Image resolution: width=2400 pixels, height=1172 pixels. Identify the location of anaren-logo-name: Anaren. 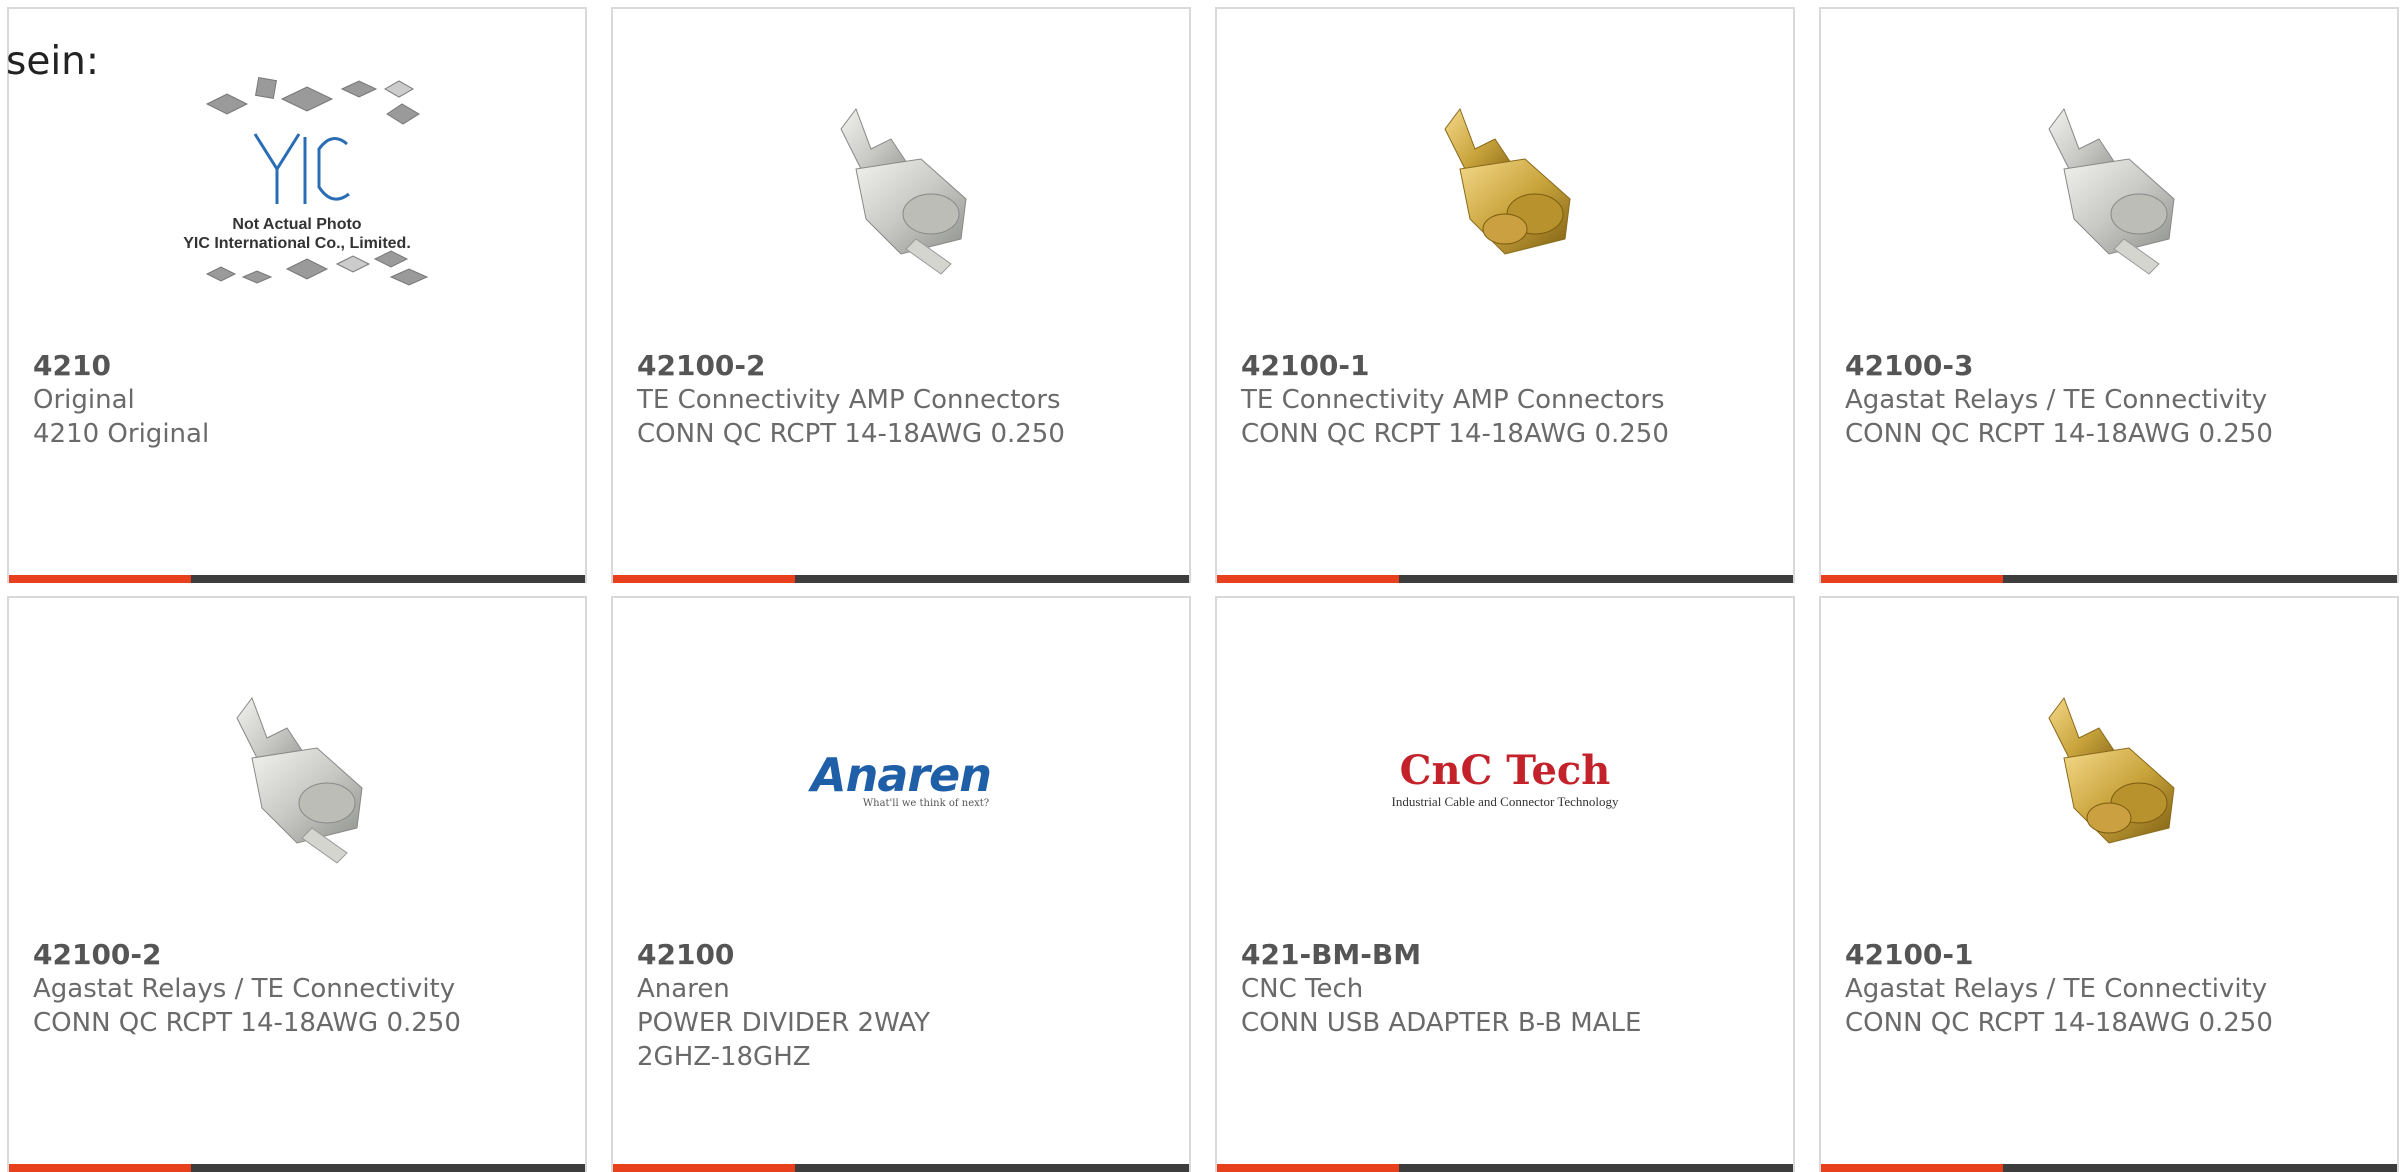
(901, 774).